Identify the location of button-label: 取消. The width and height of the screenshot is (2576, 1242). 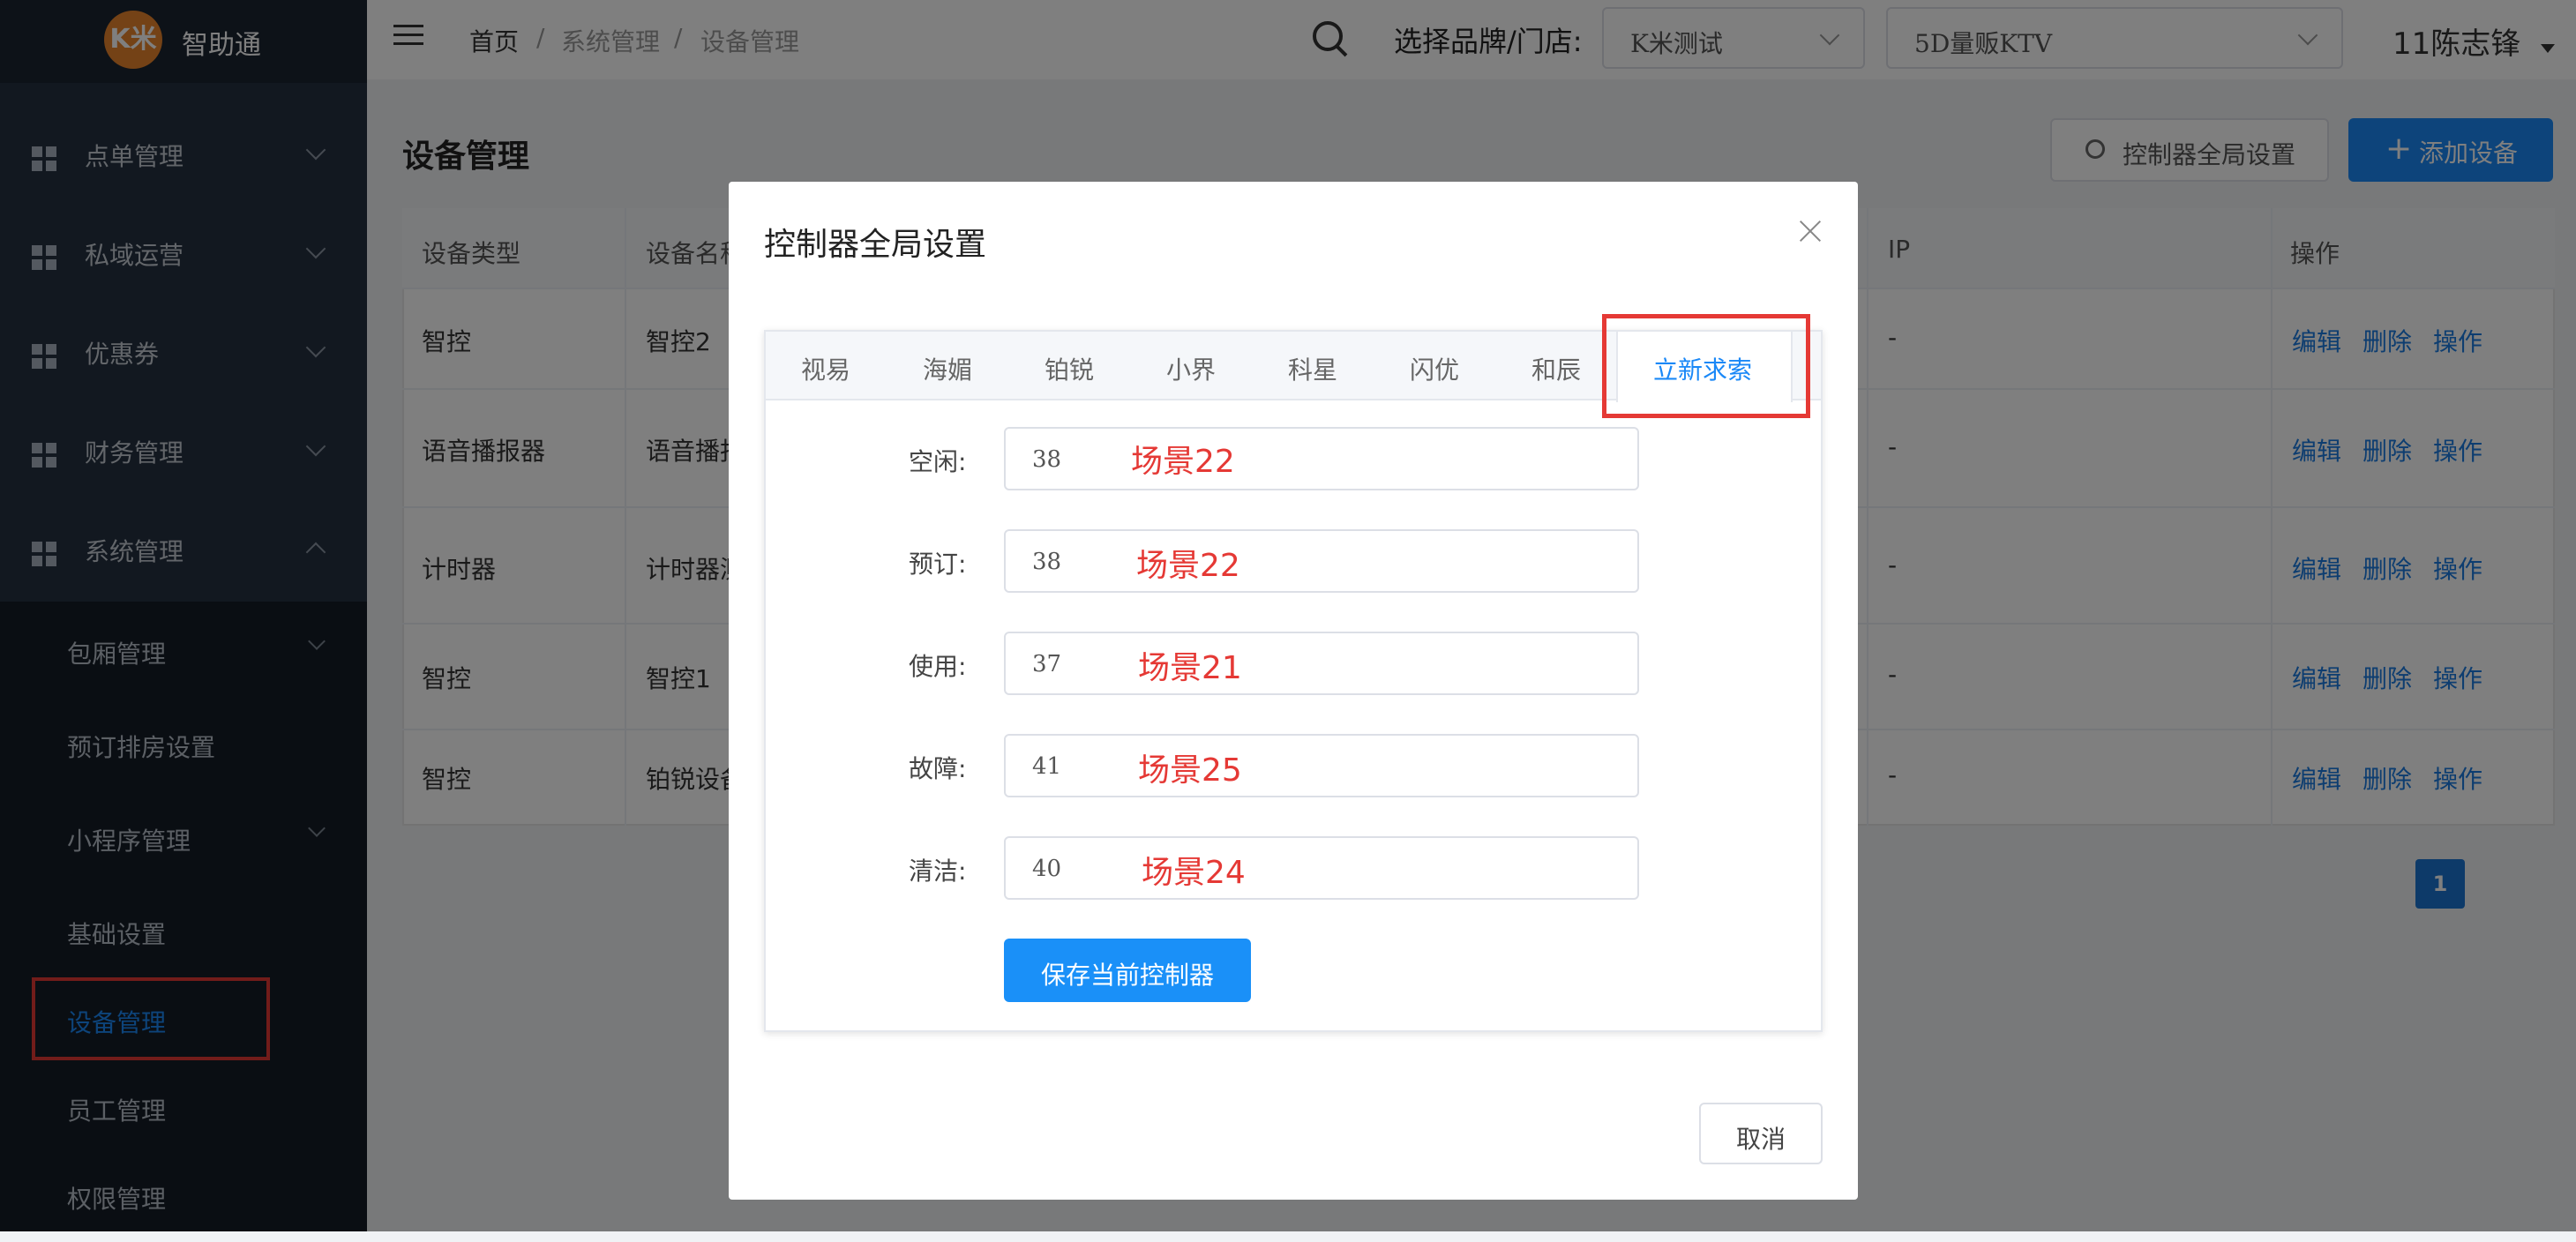
(1761, 1139).